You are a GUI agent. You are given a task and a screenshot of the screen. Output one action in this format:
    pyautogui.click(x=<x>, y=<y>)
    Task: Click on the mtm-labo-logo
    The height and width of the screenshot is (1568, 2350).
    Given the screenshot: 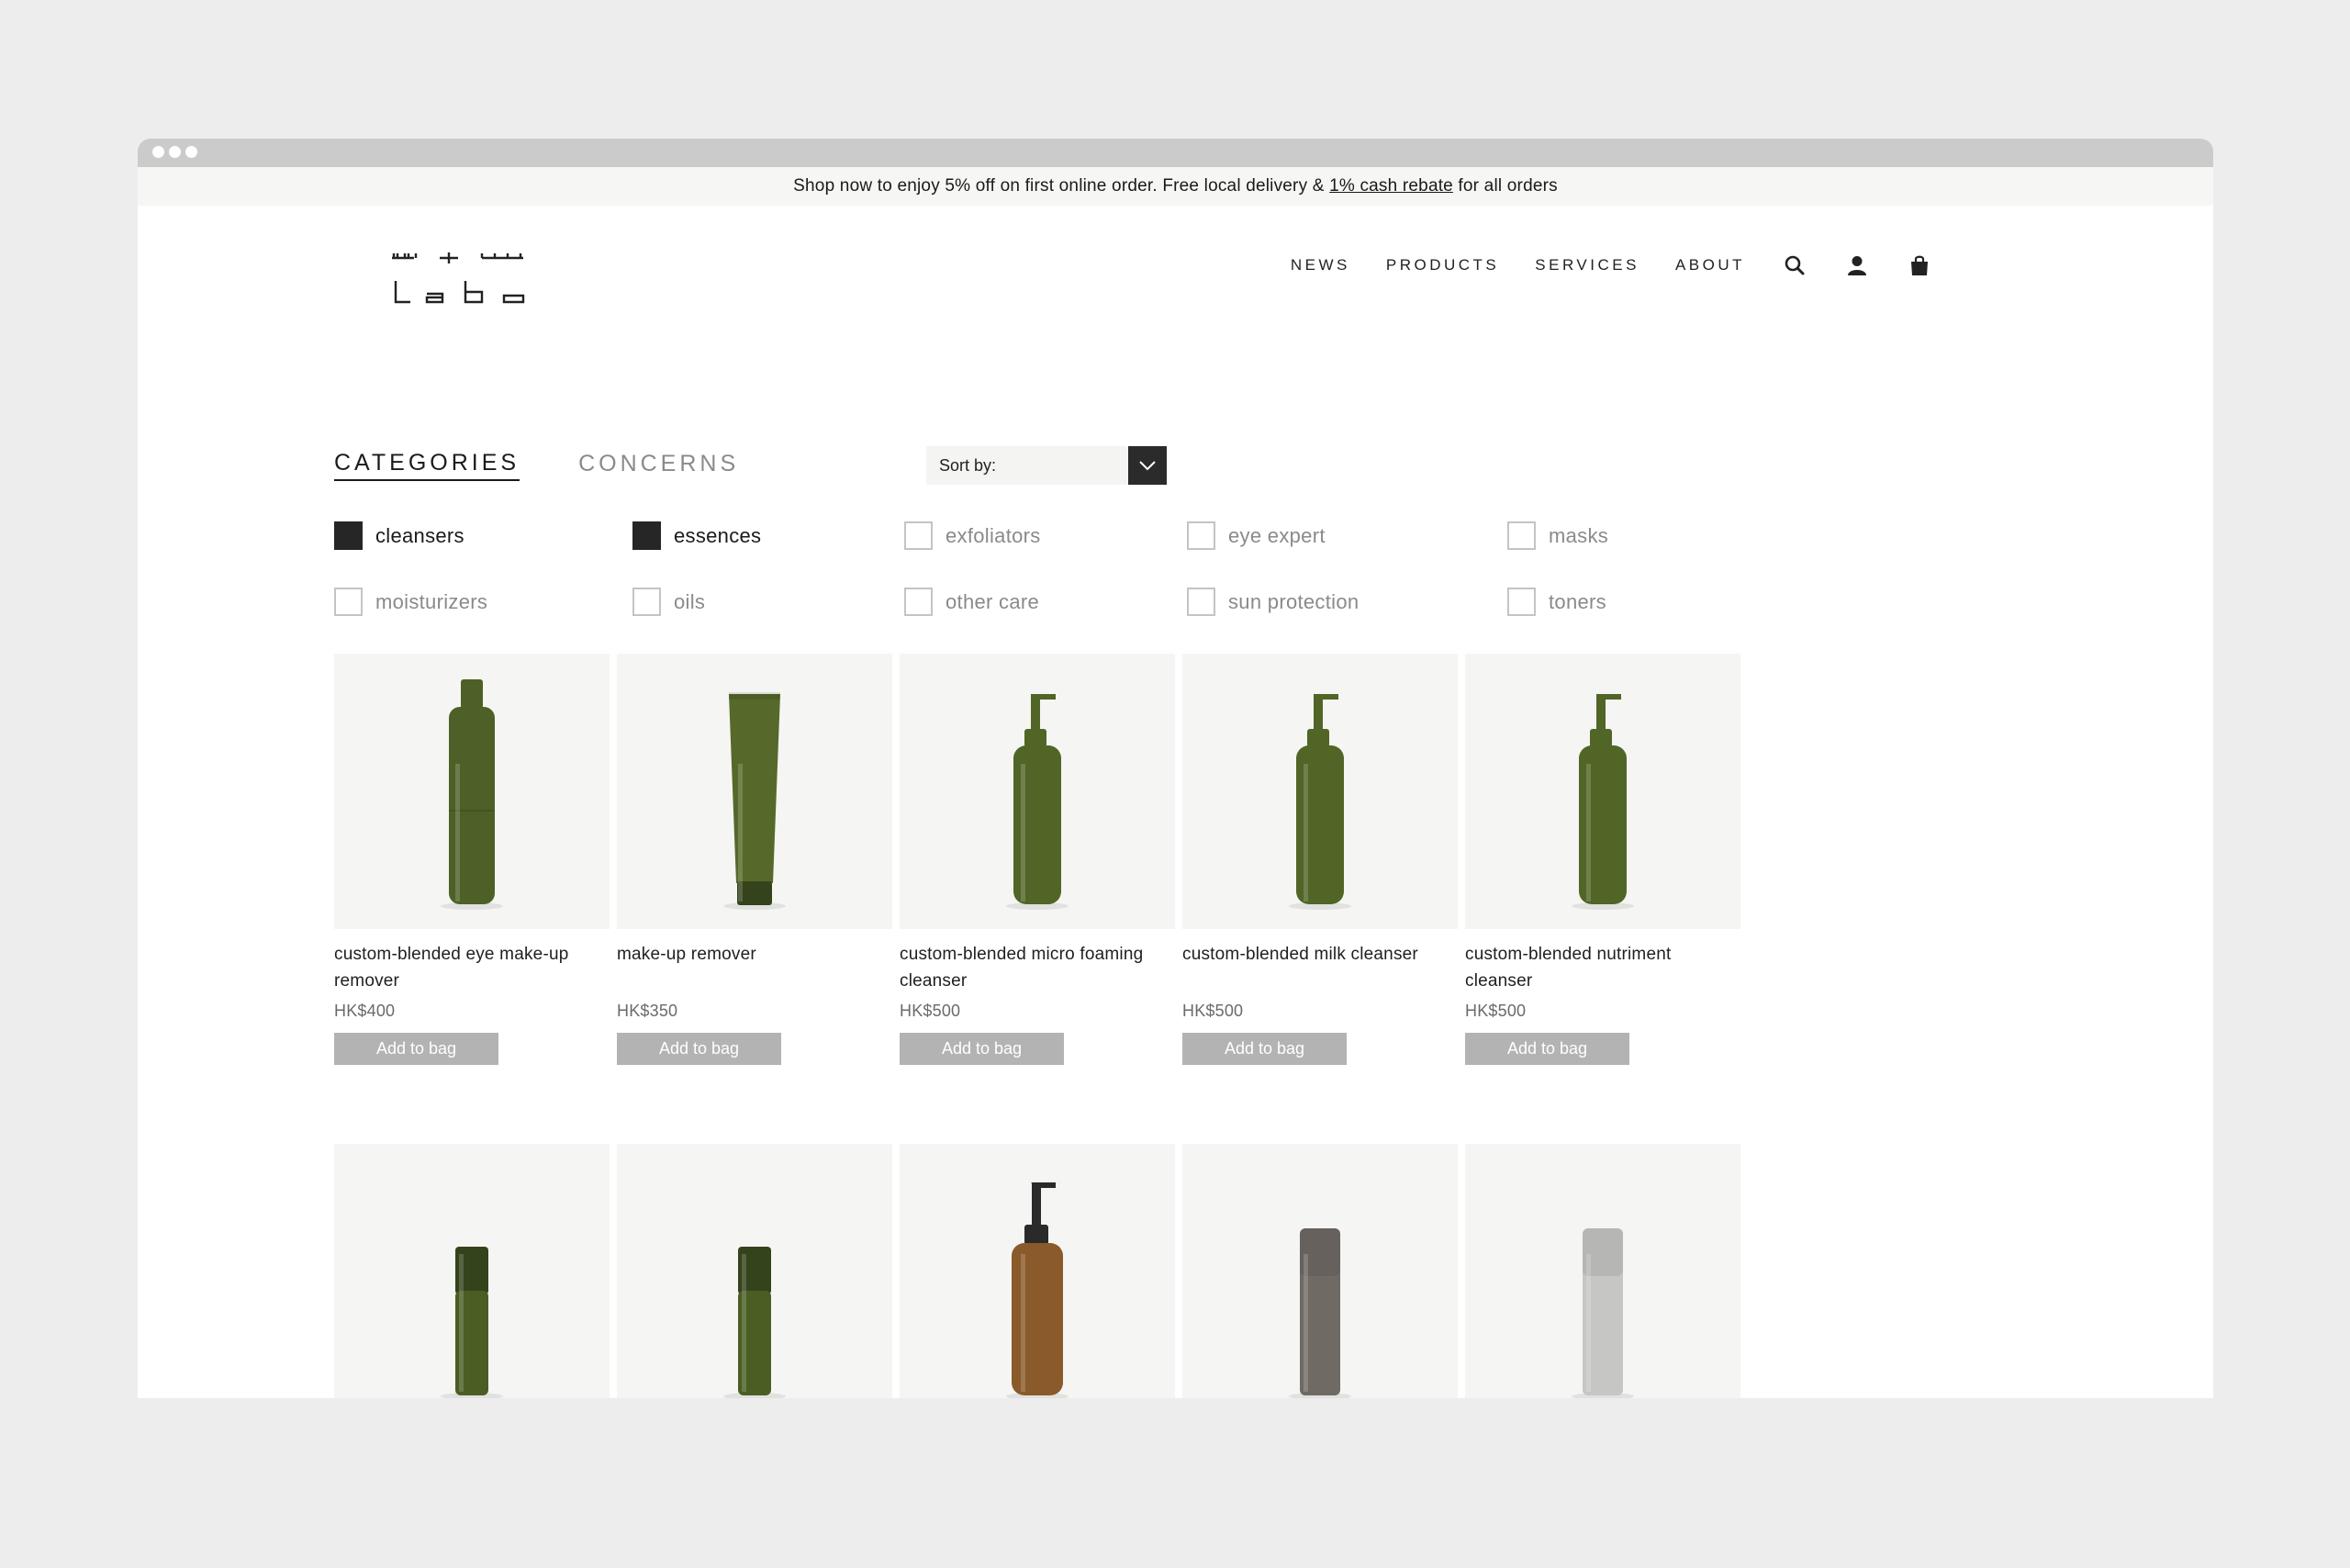 What is the action you would take?
    pyautogui.click(x=458, y=280)
    